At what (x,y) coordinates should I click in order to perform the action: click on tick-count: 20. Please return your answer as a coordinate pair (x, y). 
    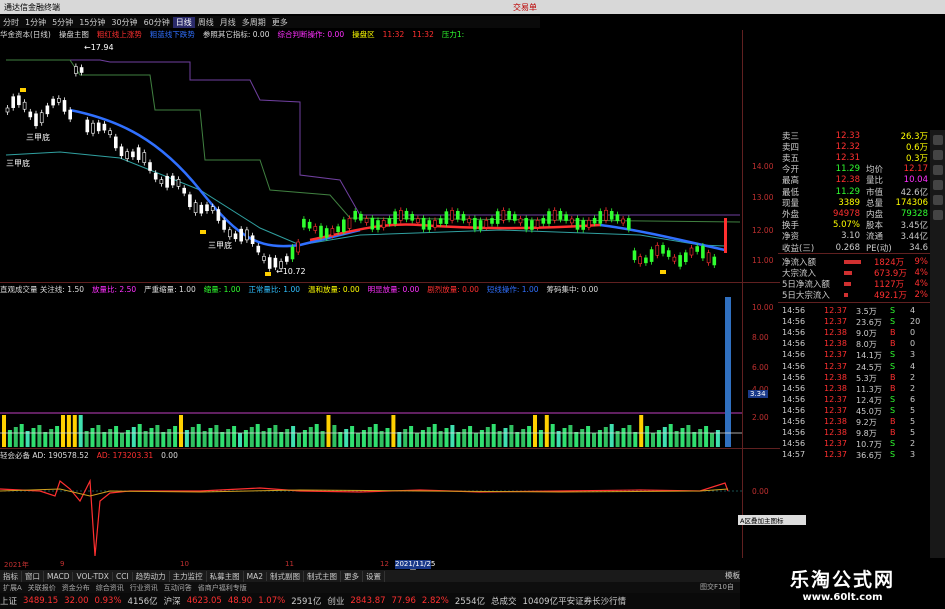
    Looking at the image, I should click on (915, 322).